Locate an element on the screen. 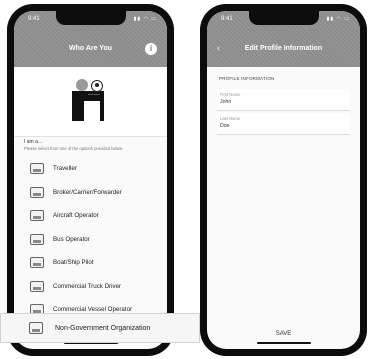 The image size is (375, 359). list-item-aircraft: Aircraft Operator is located at coordinates (91, 216).